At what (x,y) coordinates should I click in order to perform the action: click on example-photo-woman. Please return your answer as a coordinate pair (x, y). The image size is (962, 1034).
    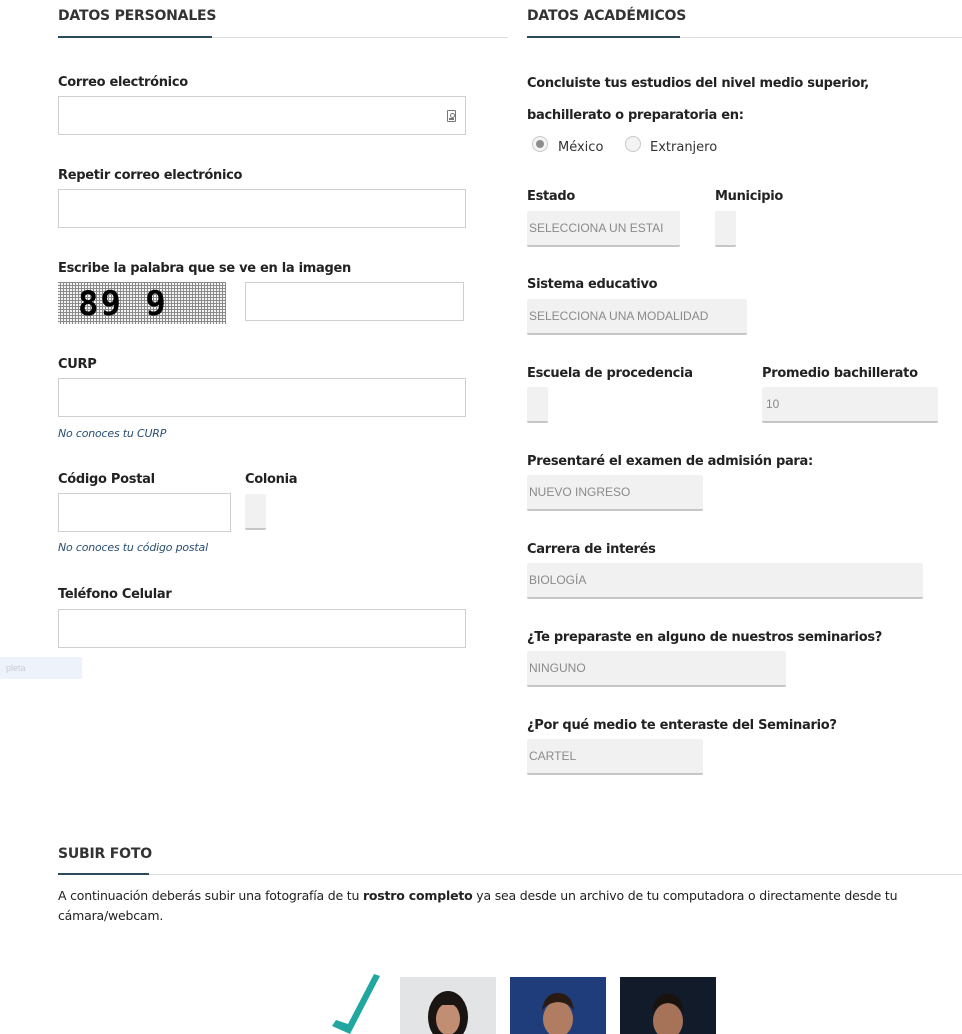
    Looking at the image, I should click on (448, 1005).